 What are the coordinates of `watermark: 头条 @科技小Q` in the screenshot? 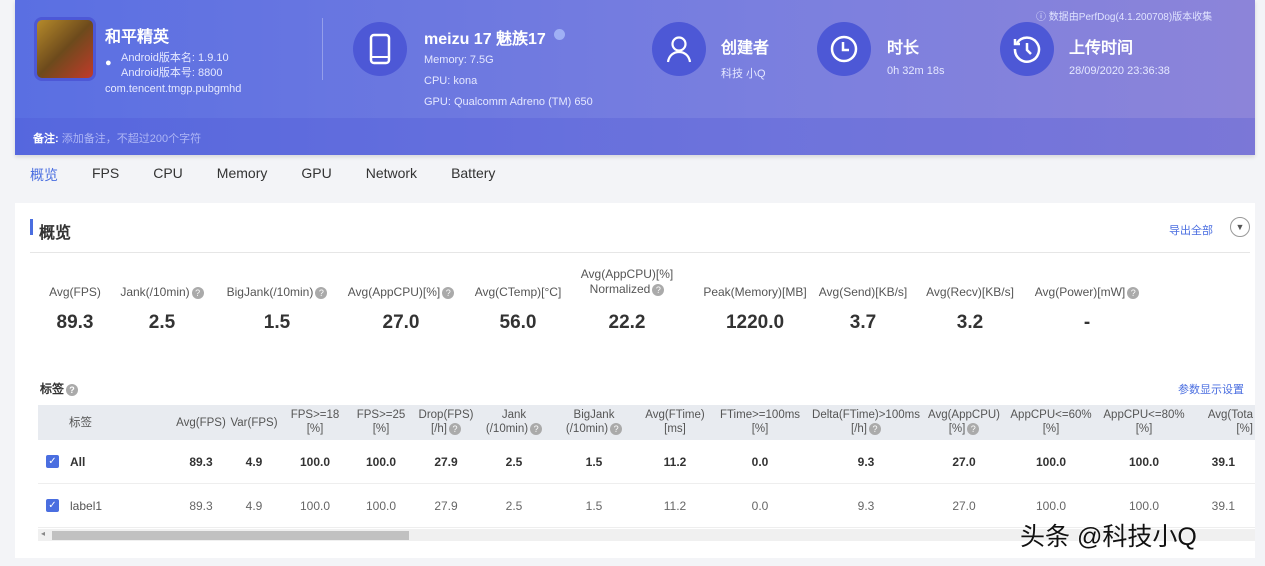 It's located at (1108, 537).